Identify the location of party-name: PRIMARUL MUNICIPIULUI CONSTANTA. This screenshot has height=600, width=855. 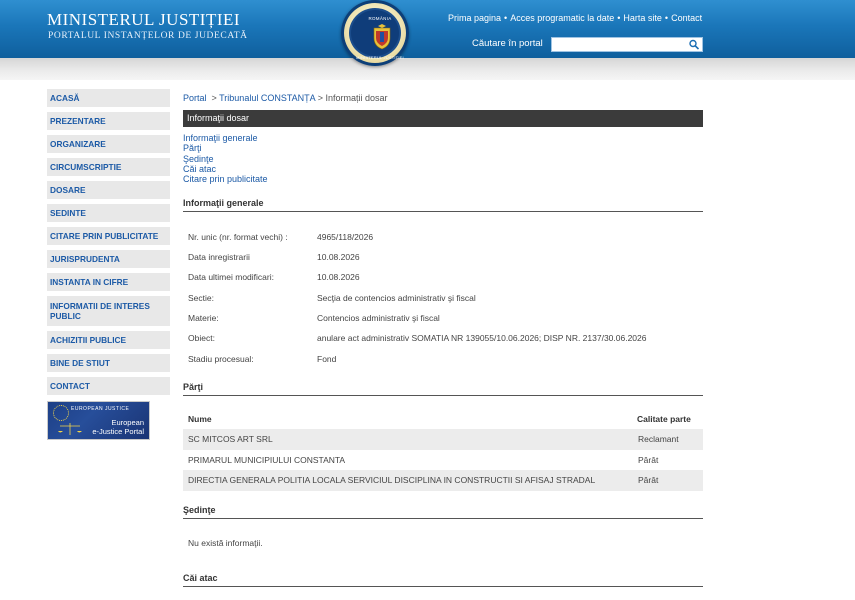
(267, 459).